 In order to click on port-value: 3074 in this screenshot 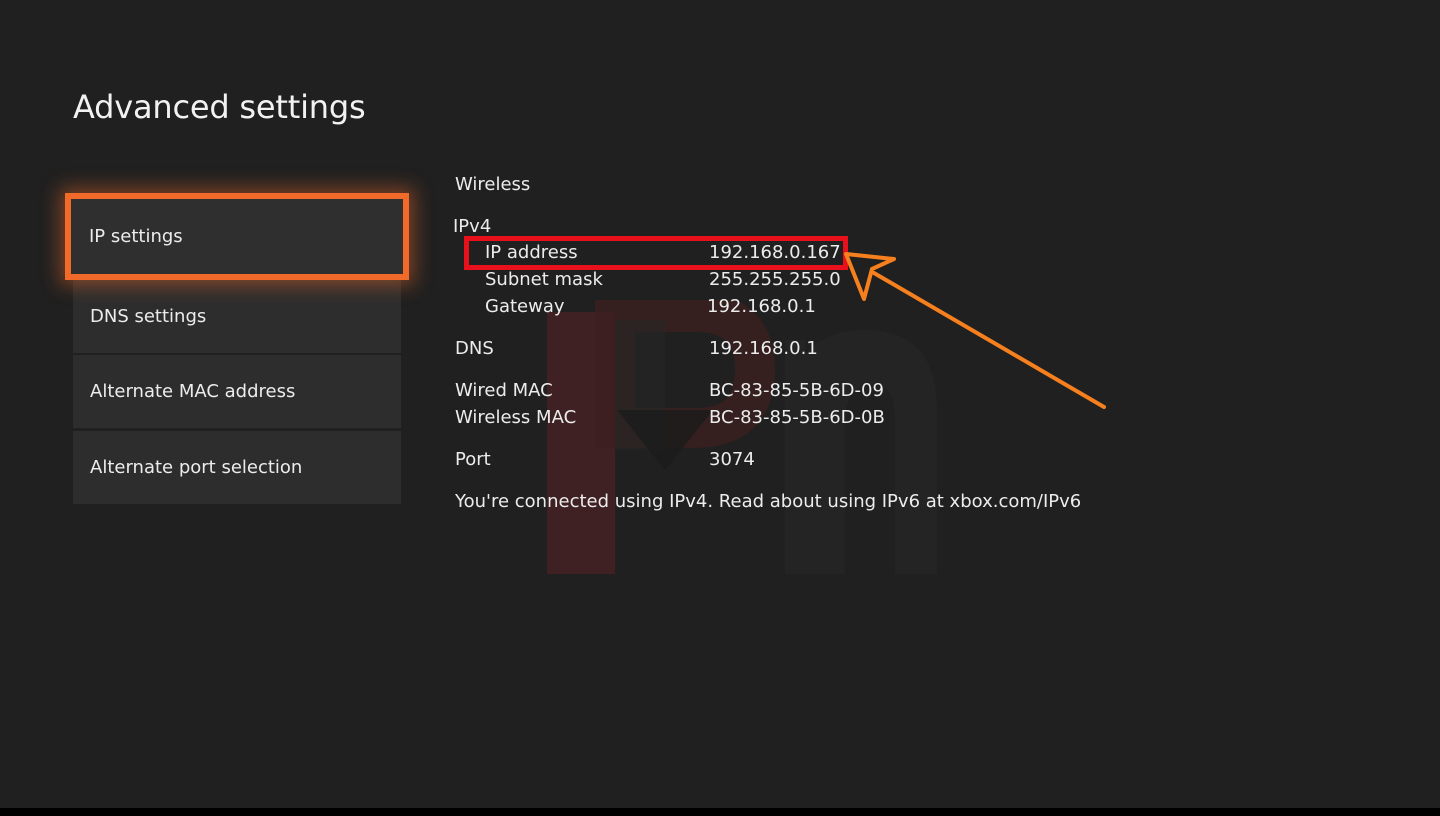, I will do `click(732, 459)`.